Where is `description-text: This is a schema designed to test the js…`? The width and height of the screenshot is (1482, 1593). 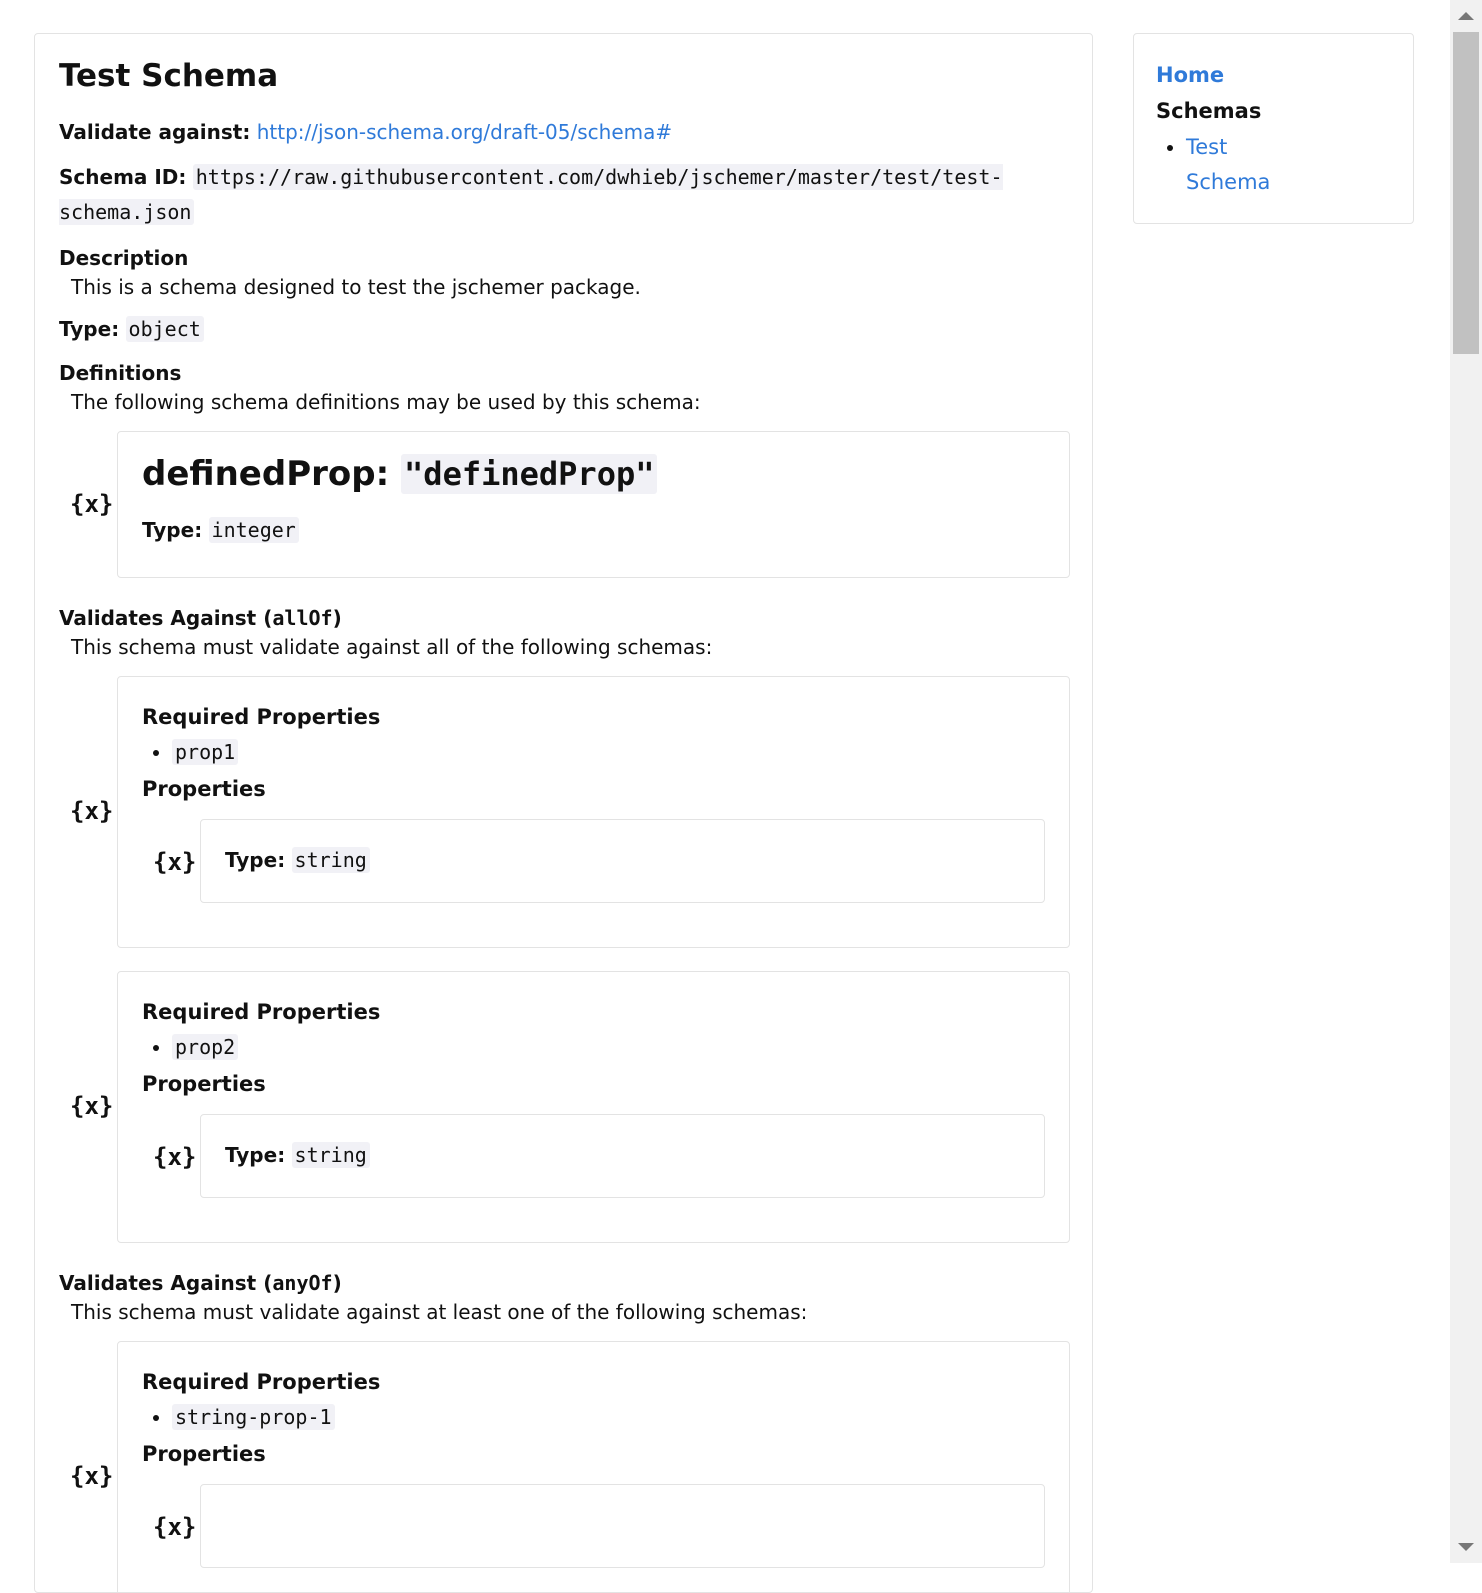 description-text: This is a schema designed to test the js… is located at coordinates (356, 287).